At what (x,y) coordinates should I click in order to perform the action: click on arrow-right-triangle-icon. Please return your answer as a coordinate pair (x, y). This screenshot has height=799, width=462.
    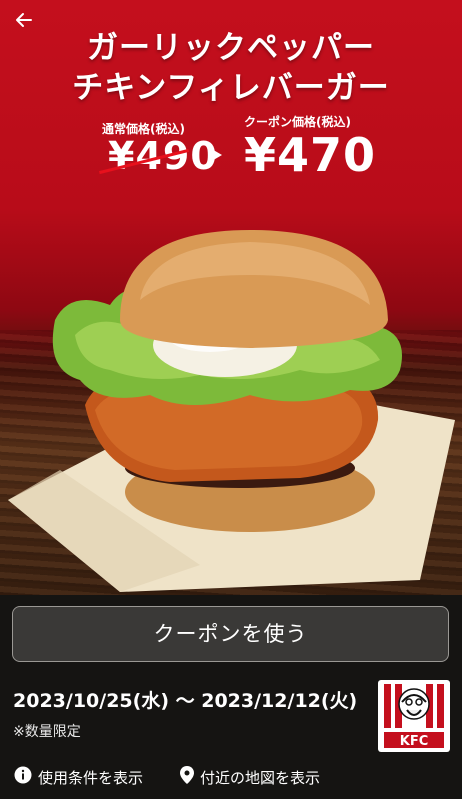
    Looking at the image, I should click on (216, 155).